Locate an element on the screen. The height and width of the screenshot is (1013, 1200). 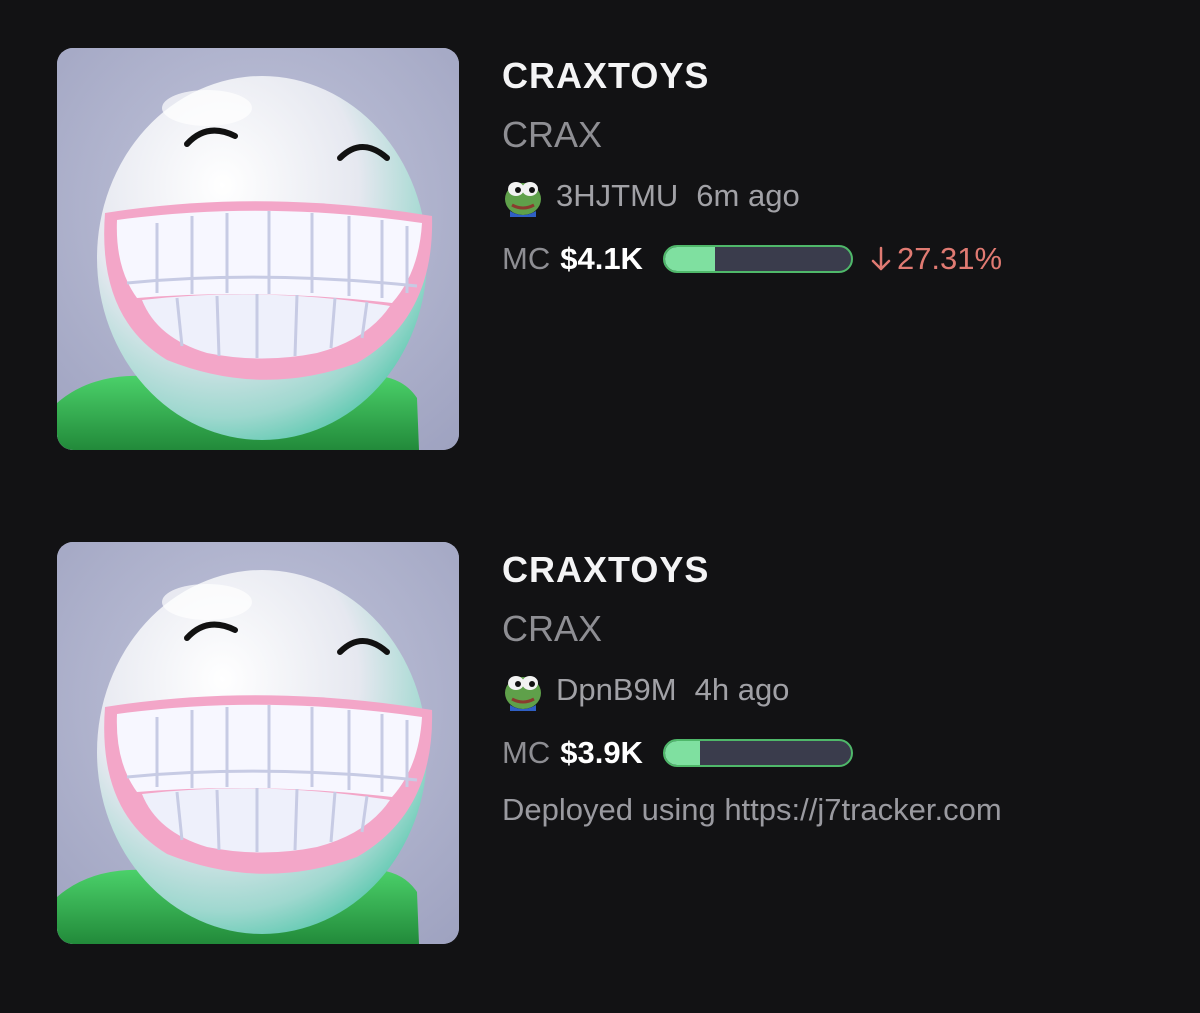
market-cap-value: $3.9K is located at coordinates (601, 752).